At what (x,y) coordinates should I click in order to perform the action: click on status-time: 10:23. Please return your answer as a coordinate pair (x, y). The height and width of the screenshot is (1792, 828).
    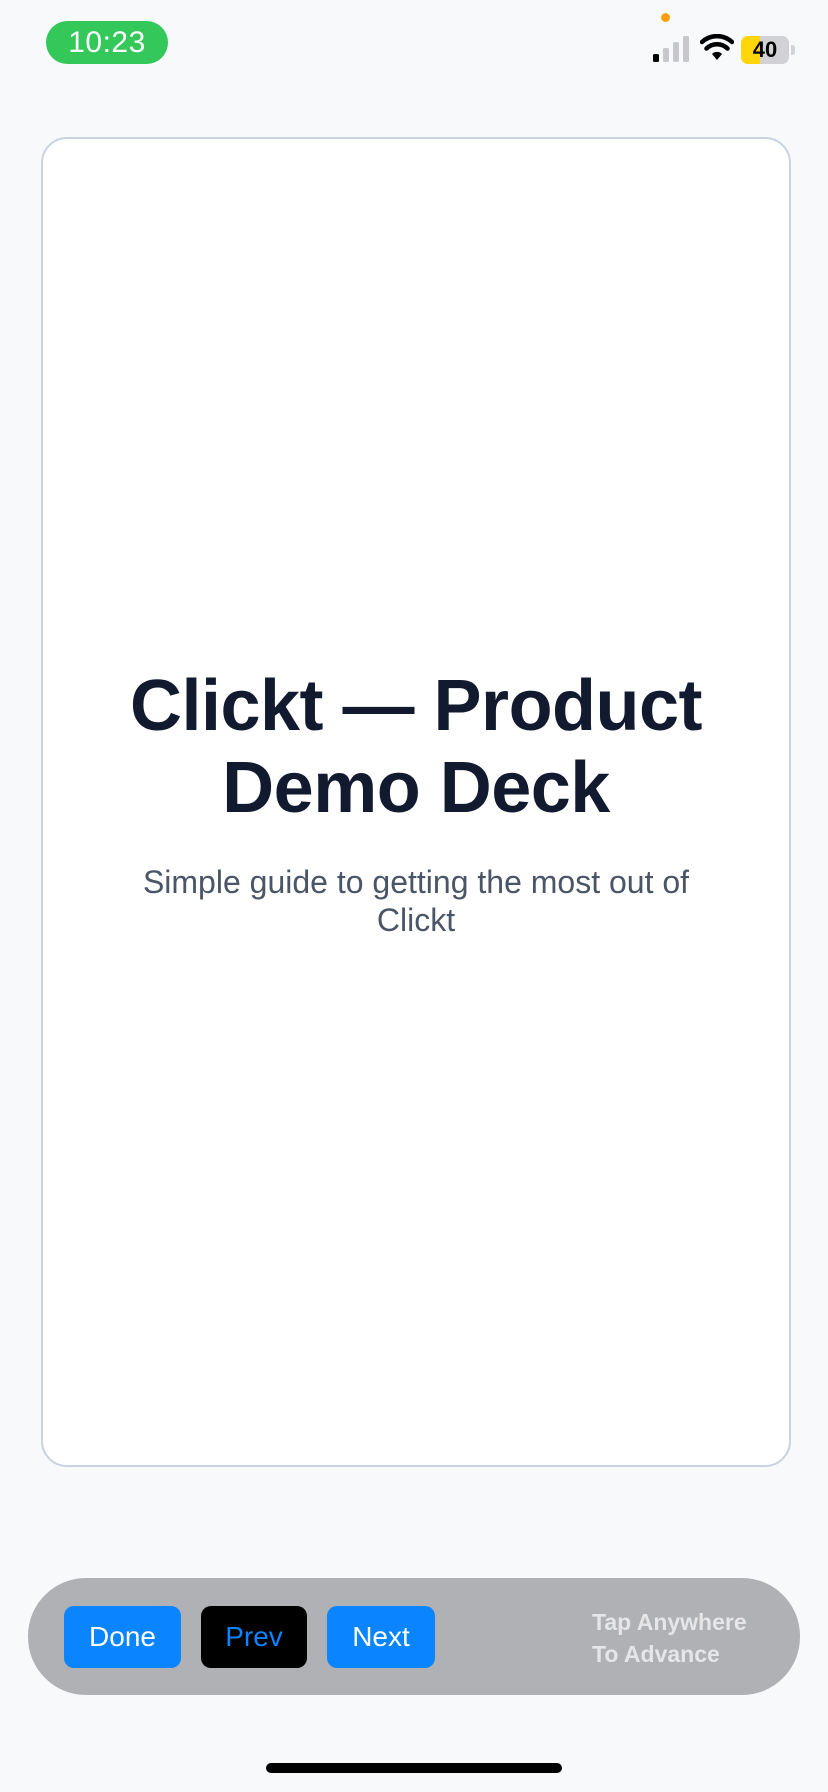
    Looking at the image, I should click on (107, 42).